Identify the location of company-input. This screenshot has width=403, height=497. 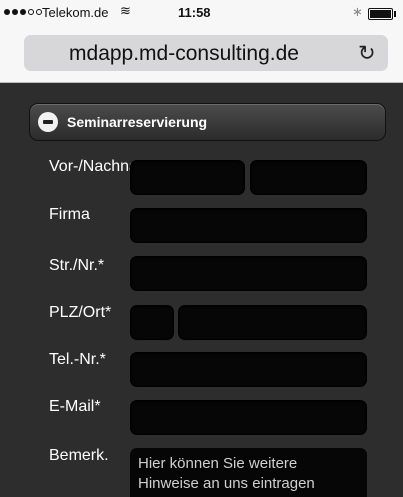
(248, 225).